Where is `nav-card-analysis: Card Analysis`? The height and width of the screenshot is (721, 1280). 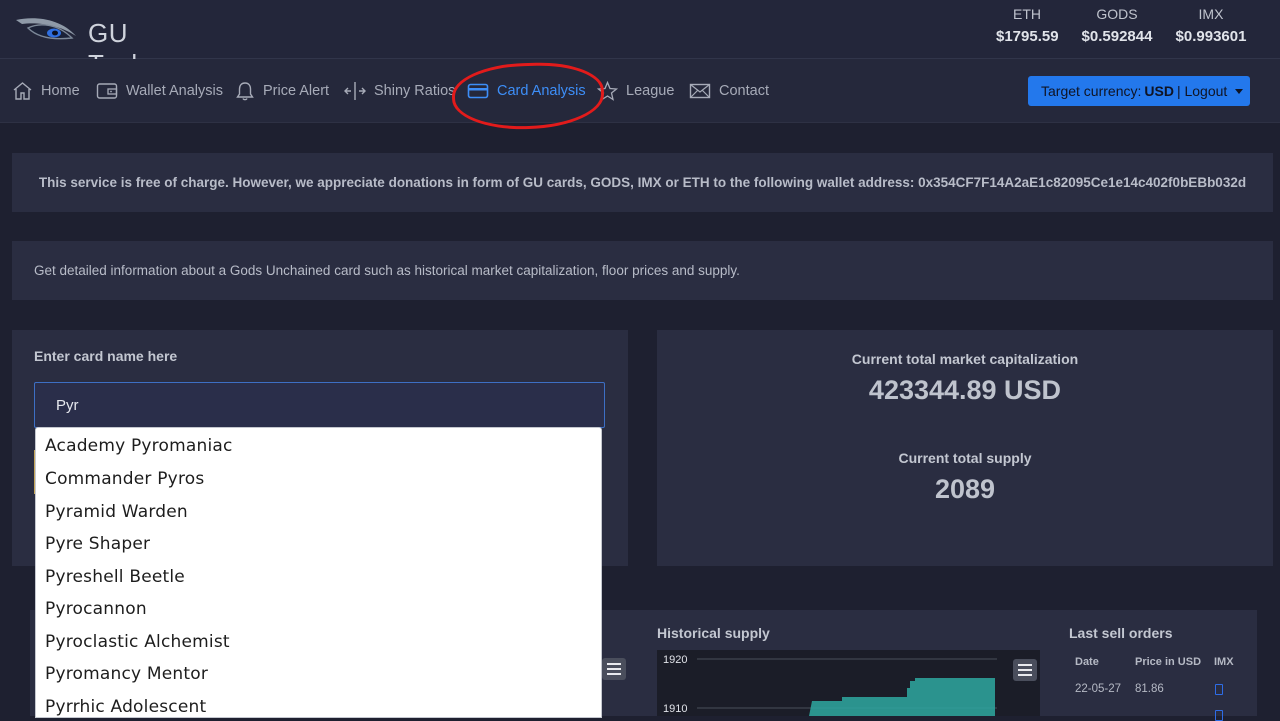 nav-card-analysis: Card Analysis is located at coordinates (526, 91).